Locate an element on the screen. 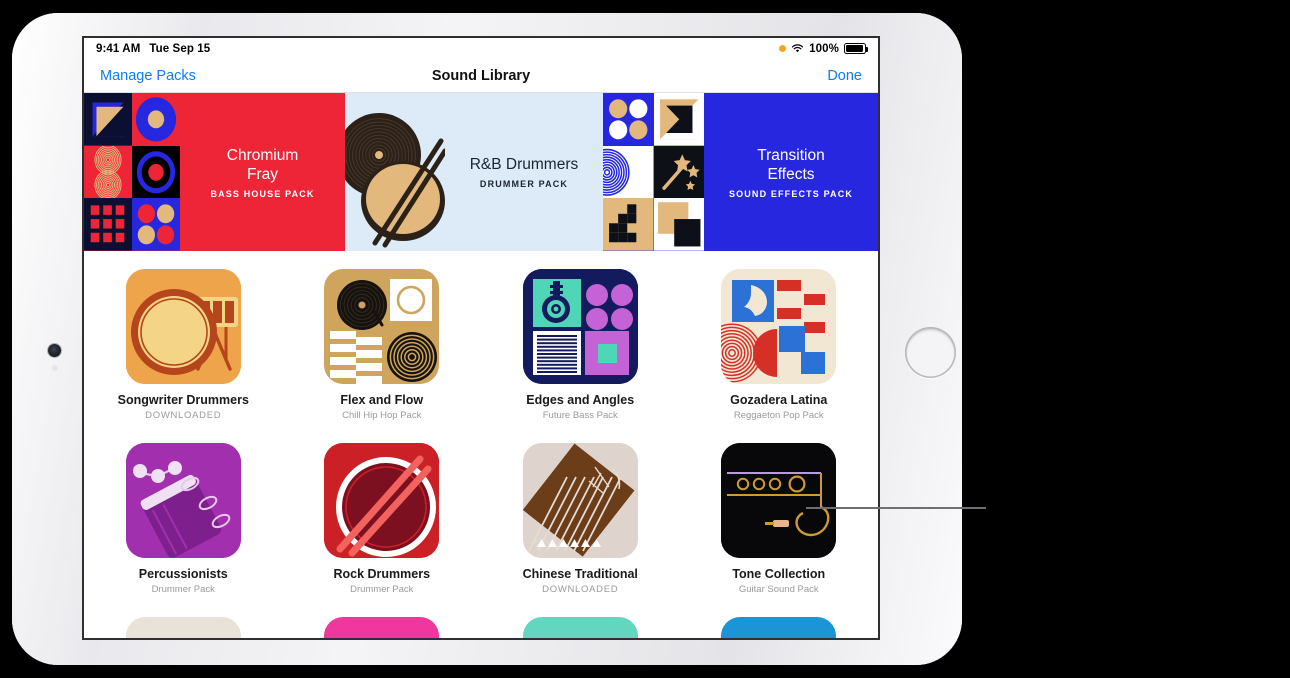  pack-item: Edges and Angles Future Bass Pack is located at coordinates (580, 345).